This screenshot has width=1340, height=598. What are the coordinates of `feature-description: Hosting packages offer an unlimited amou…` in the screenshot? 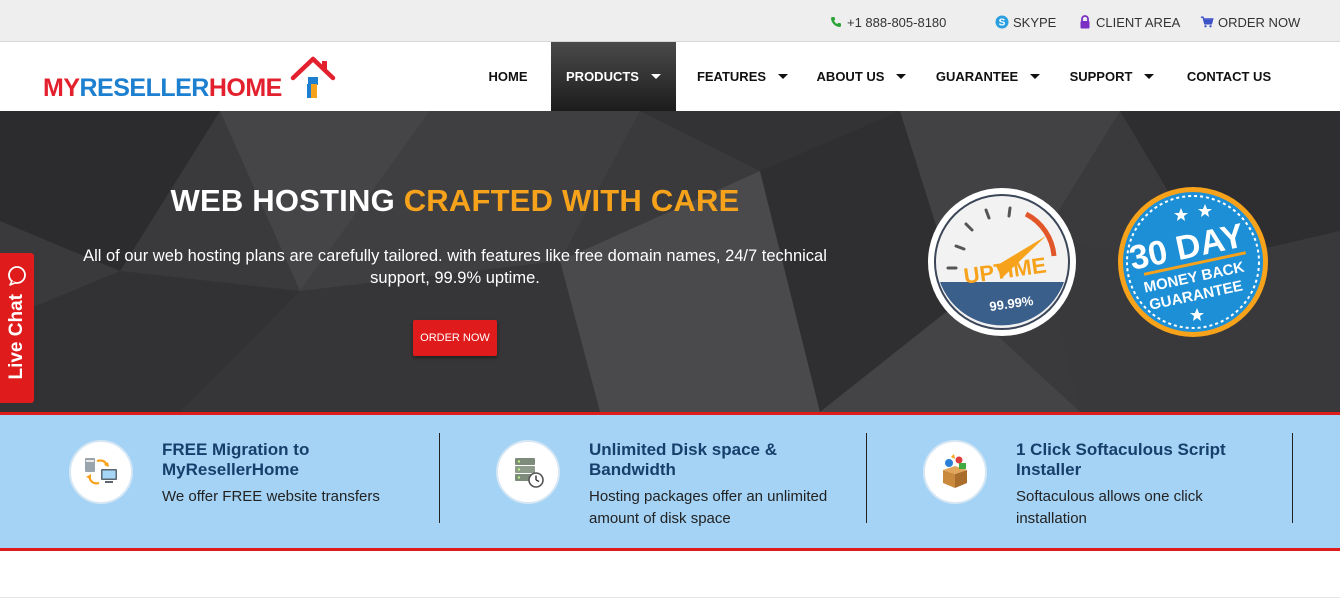 It's located at (708, 507).